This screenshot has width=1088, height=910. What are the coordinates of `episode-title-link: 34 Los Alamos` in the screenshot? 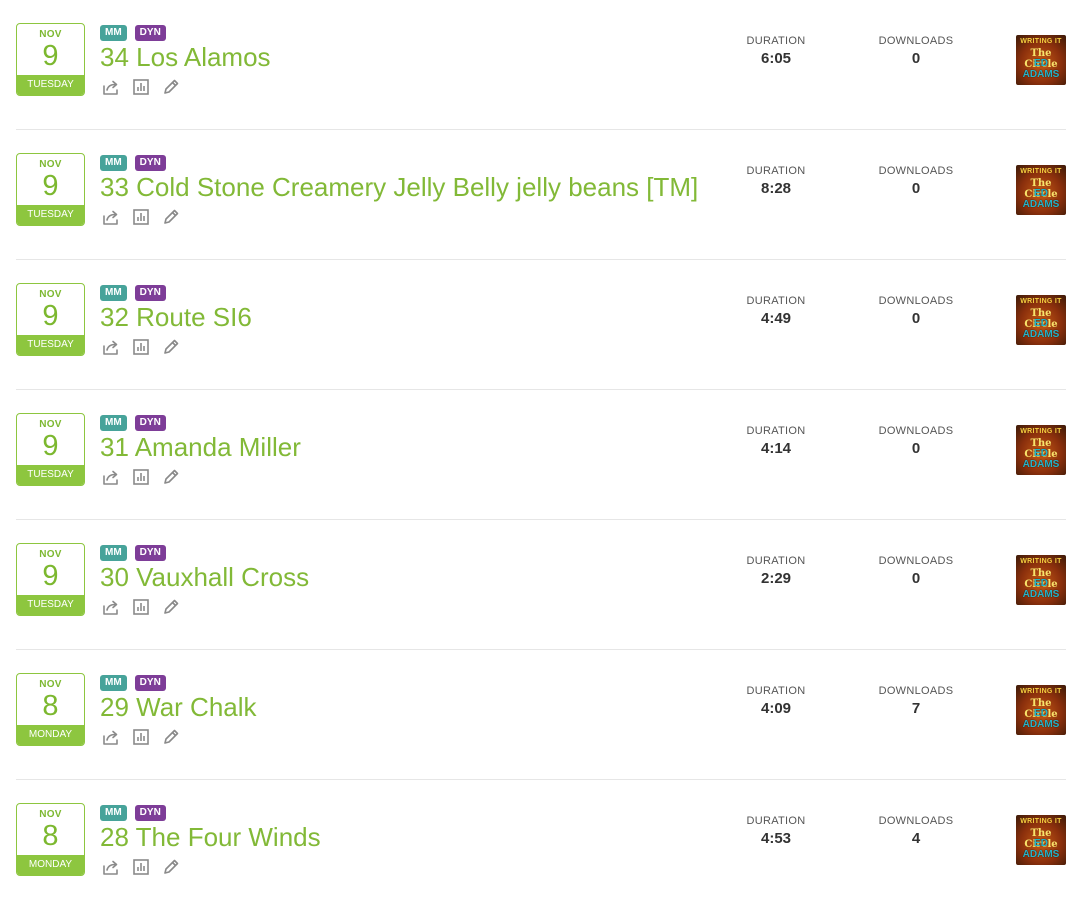 It's located at (185, 57).